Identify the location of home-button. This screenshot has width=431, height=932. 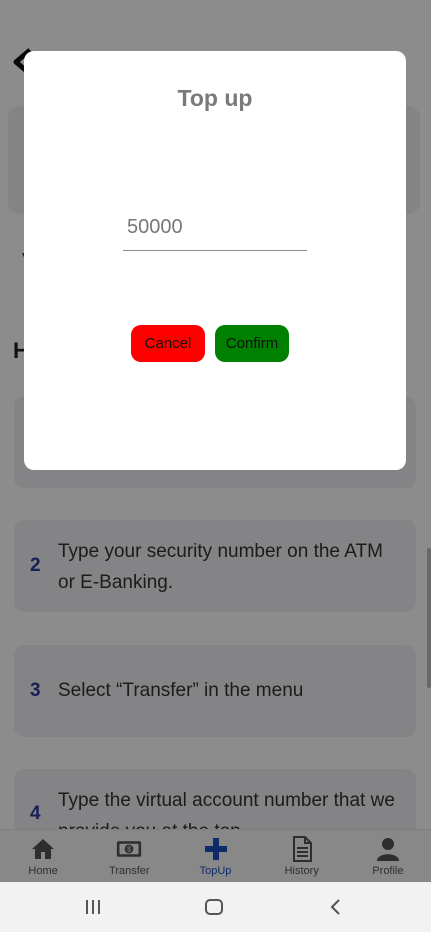
(214, 907).